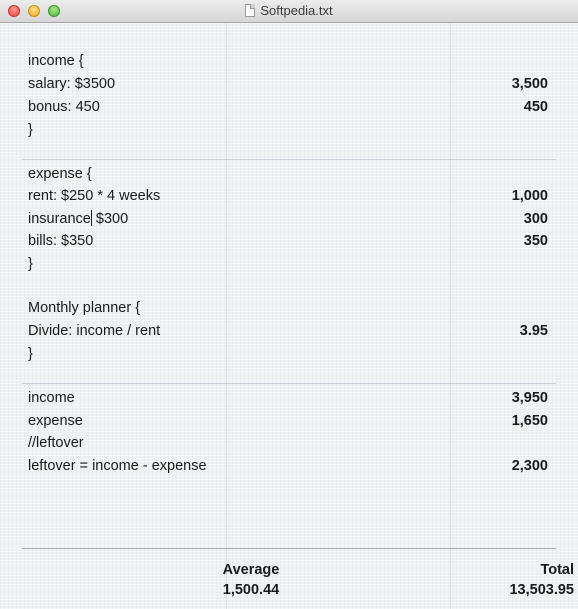  What do you see at coordinates (251, 570) in the screenshot?
I see `average-label: Average` at bounding box center [251, 570].